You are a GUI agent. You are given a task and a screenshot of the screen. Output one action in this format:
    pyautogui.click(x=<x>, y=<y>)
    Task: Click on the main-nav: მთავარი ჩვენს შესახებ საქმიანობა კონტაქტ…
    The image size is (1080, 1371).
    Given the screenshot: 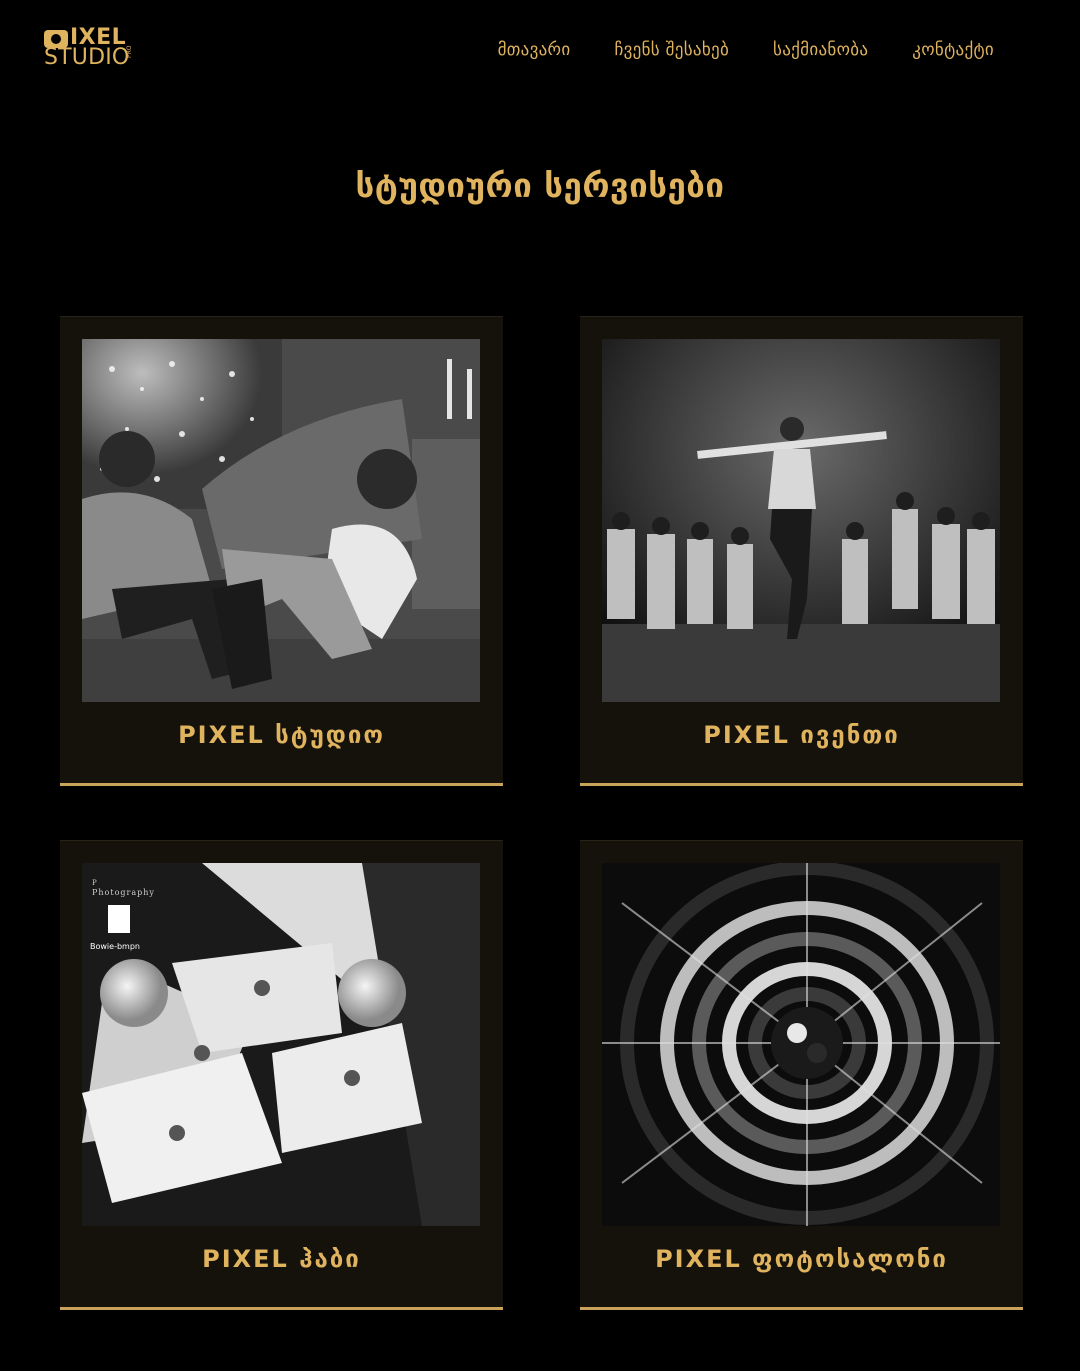 What is the action you would take?
    pyautogui.click(x=746, y=50)
    